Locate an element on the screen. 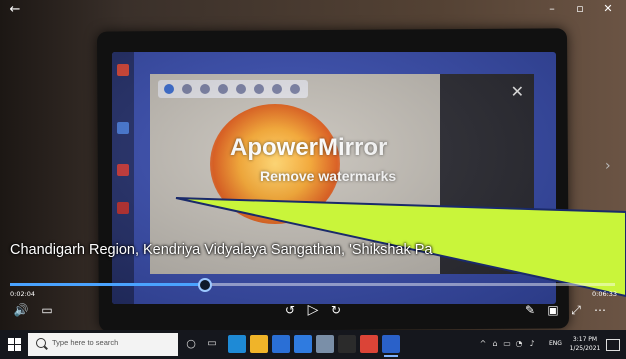 The width and height of the screenshot is (626, 359). volume-button: 🔊 is located at coordinates (21, 310).